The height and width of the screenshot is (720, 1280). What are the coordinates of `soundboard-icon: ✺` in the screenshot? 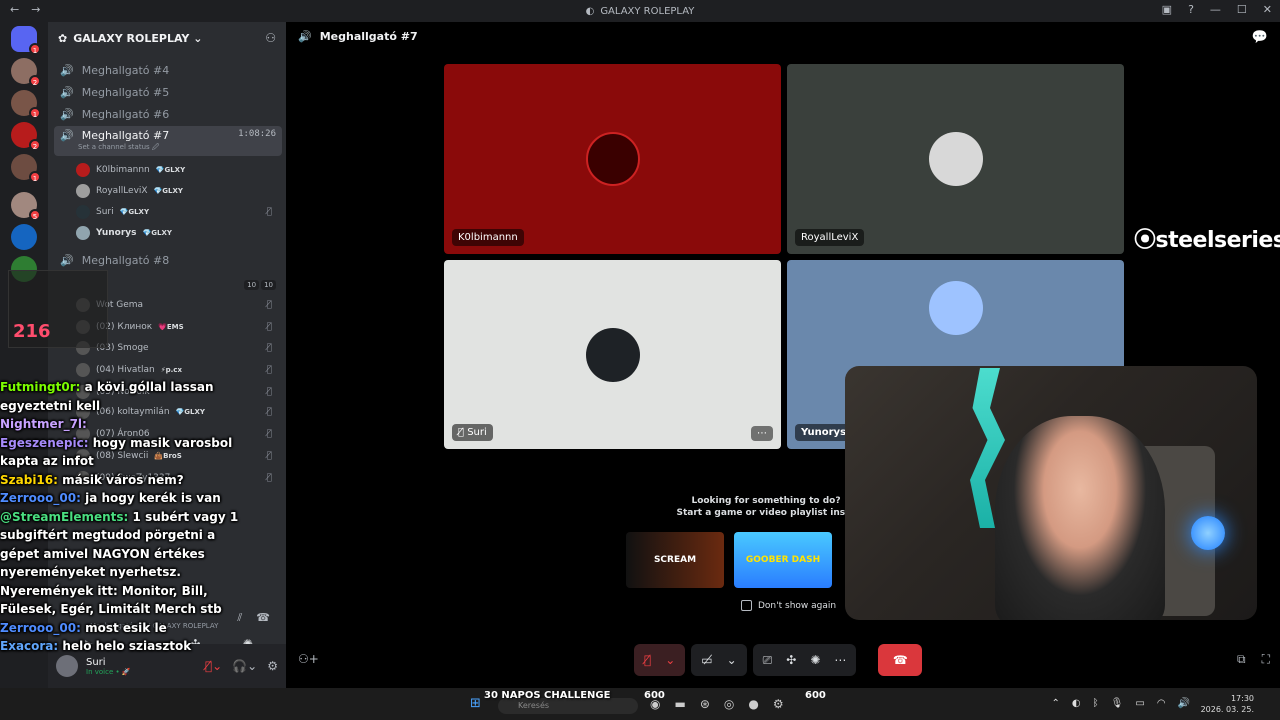 It's located at (815, 660).